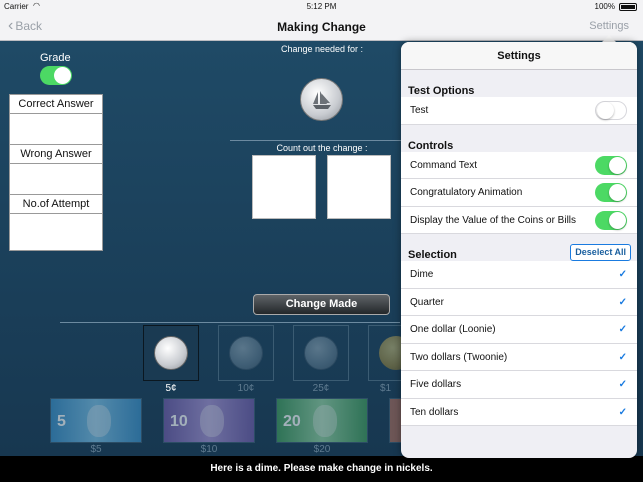 Image resolution: width=643 pixels, height=482 pixels. I want to click on attempts-value, so click(56, 232).